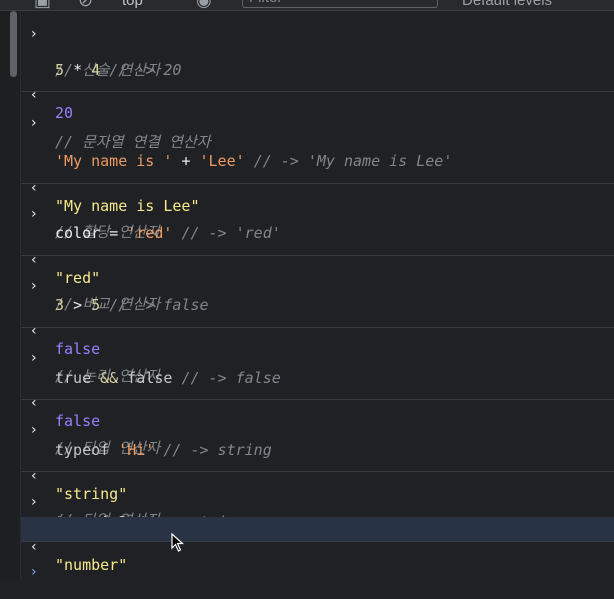 This screenshot has height=599, width=614. Describe the element at coordinates (204, 5) in the screenshot. I see `live-expression-icon: ◉` at that location.